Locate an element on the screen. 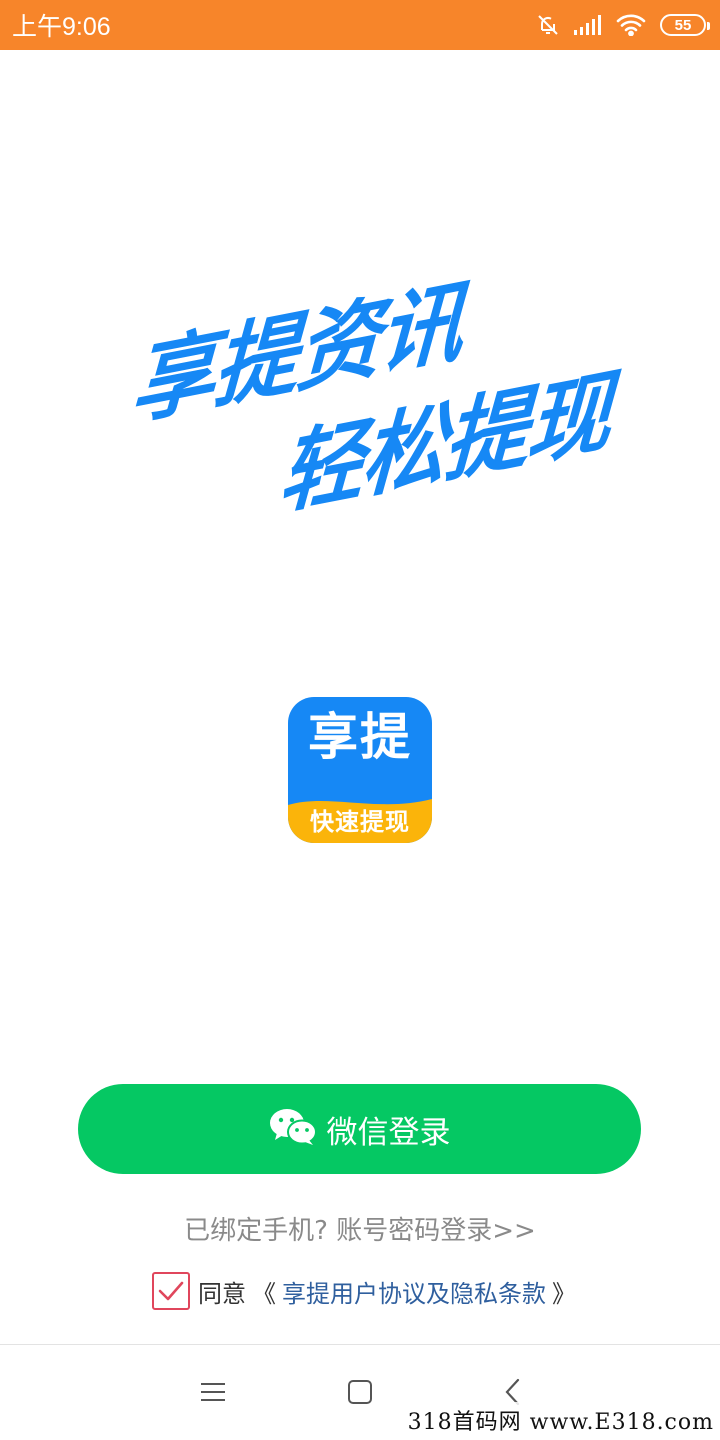  battery-level: 55 is located at coordinates (683, 25).